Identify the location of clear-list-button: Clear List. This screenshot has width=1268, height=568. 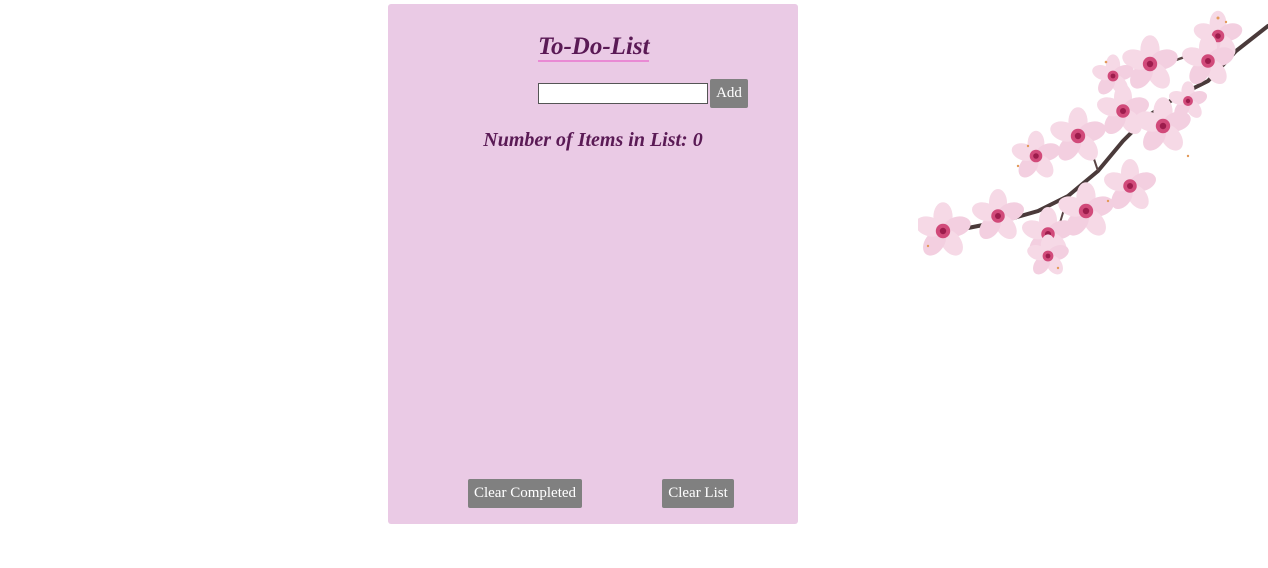
(698, 493).